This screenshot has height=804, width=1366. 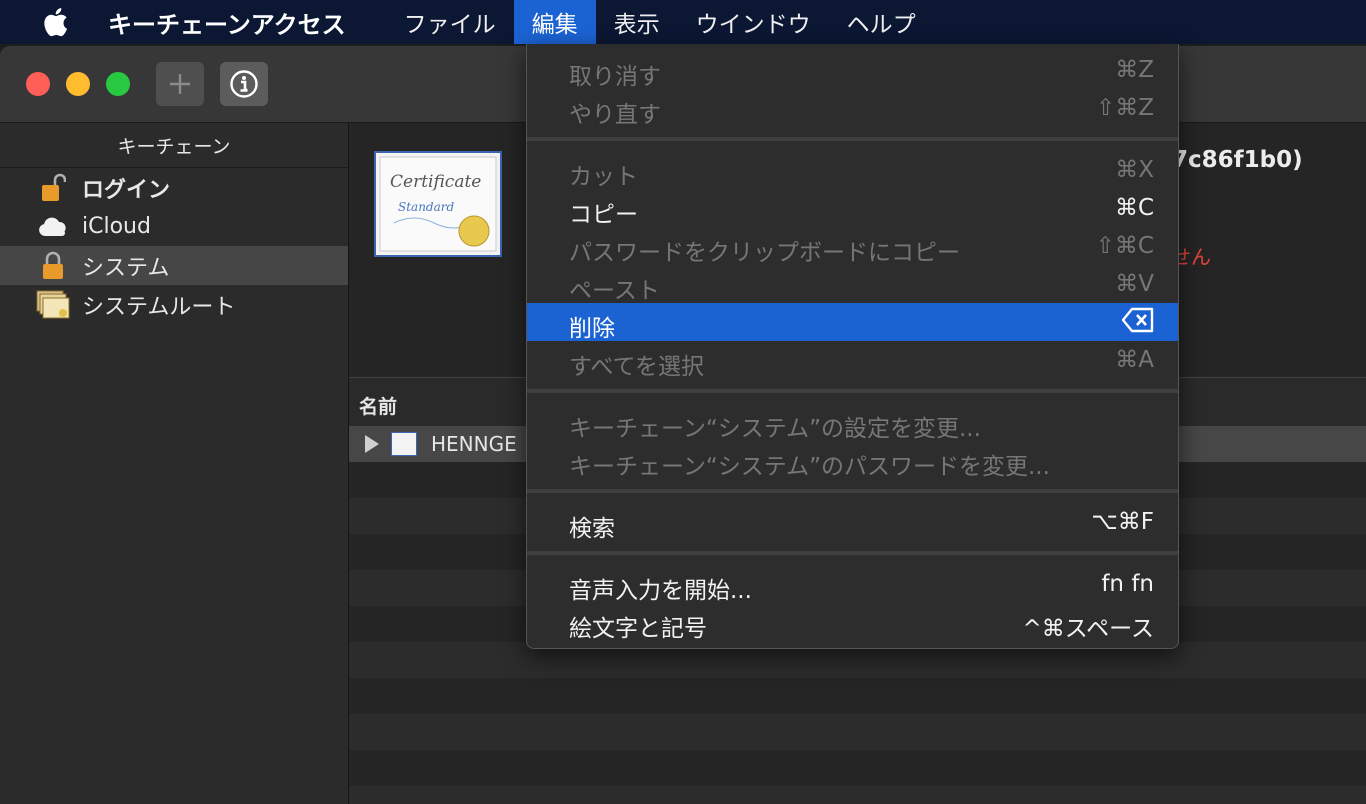 What do you see at coordinates (227, 22) in the screenshot?
I see `app-name-menu: キーチェーンアクセス` at bounding box center [227, 22].